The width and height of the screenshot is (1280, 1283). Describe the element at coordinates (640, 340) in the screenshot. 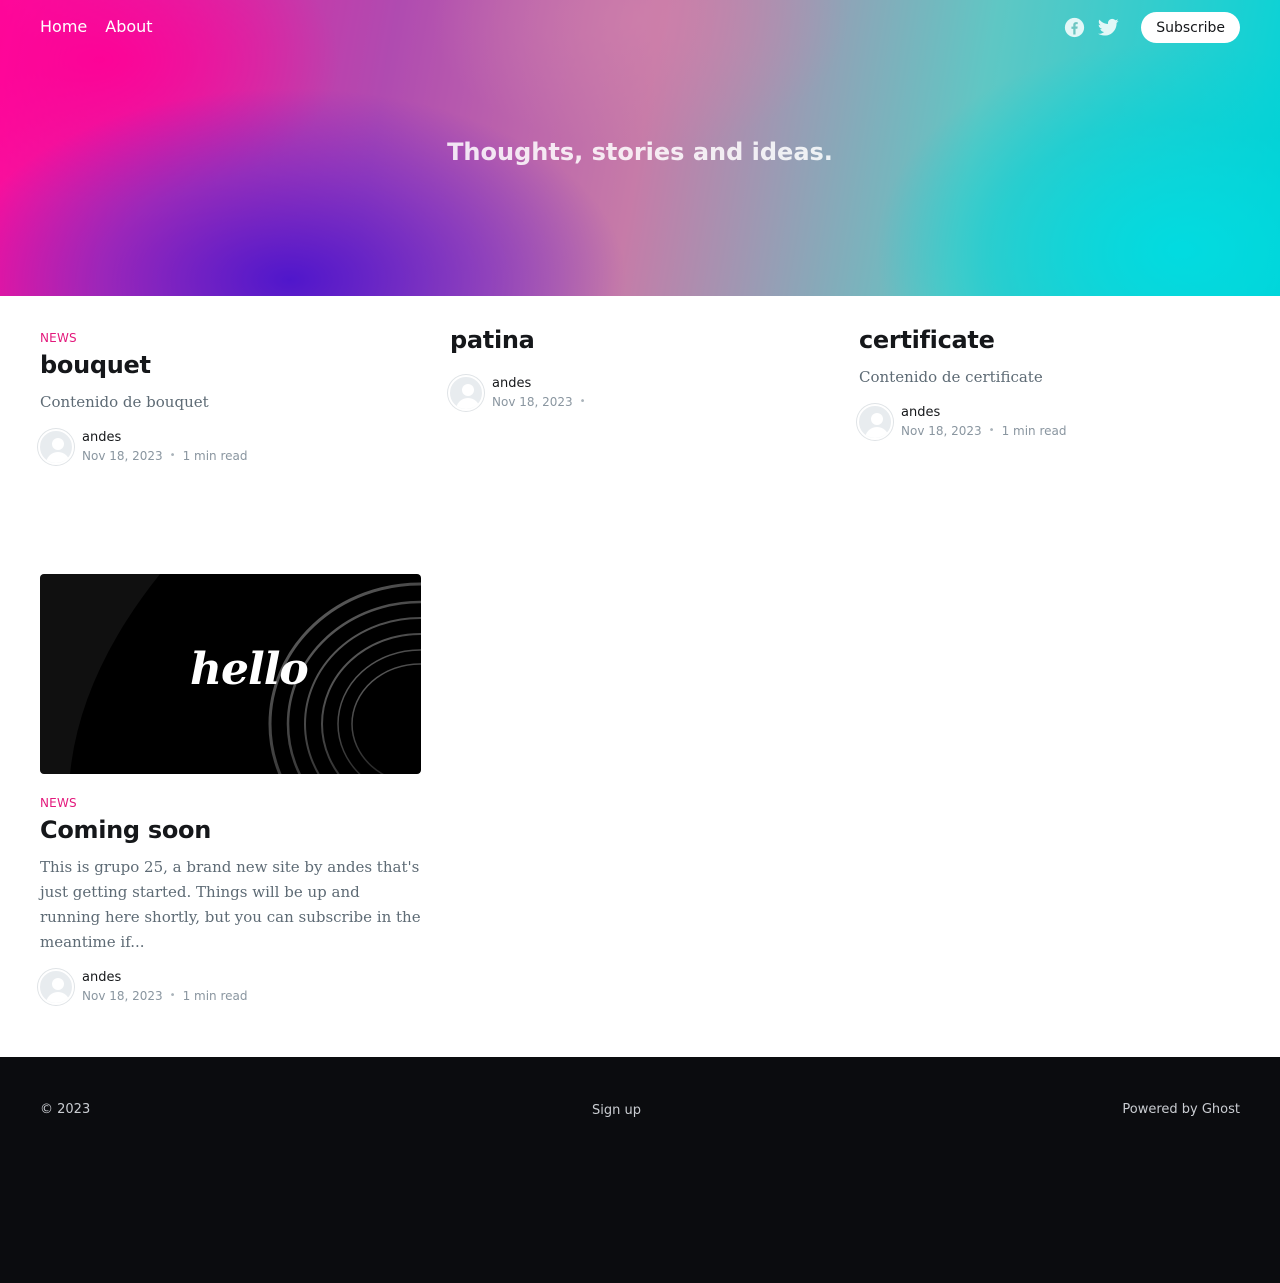

I see `post-title: patina` at that location.